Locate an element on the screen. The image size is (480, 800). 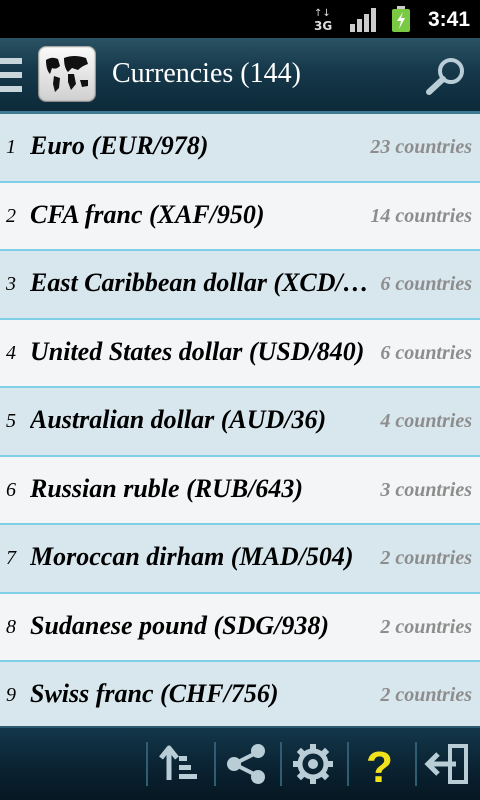
clock: 3:41 is located at coordinates (448, 19).